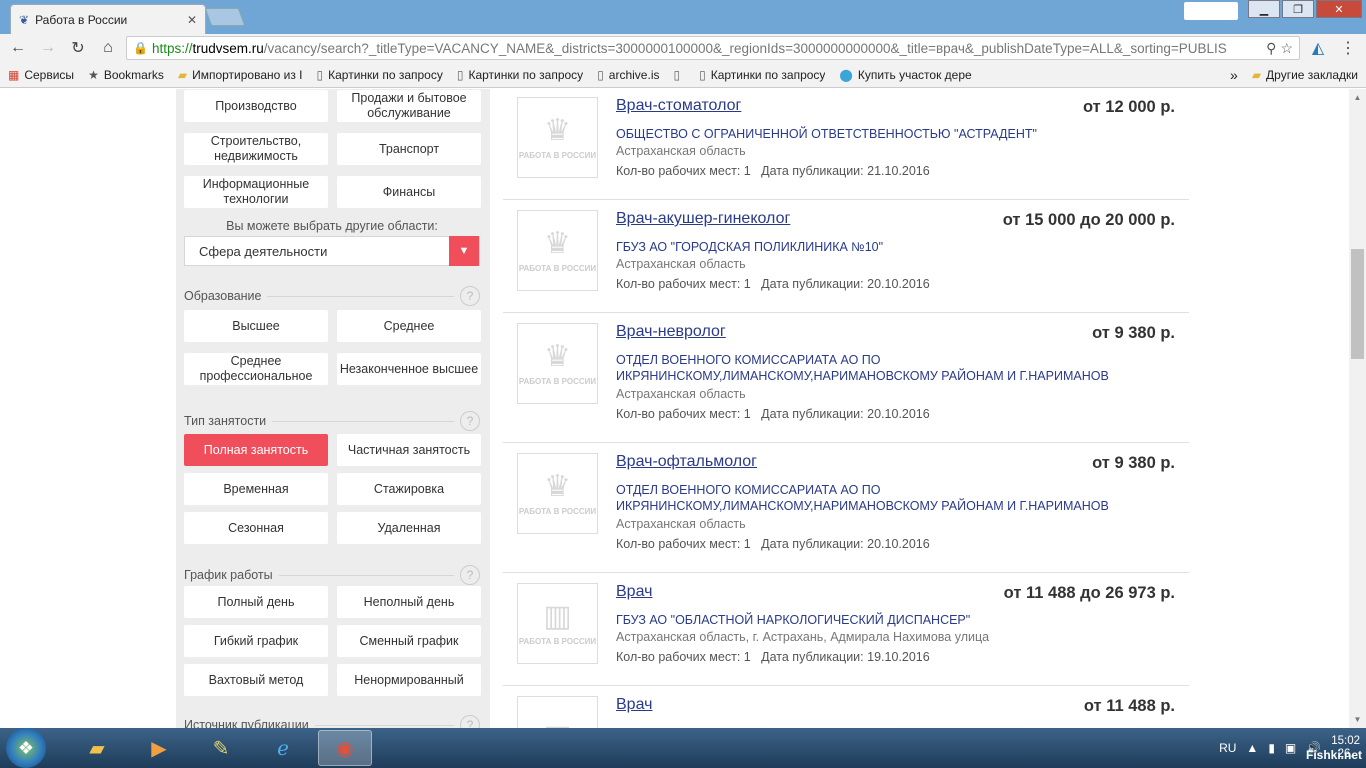 The image size is (1366, 768). I want to click on clock-time: 15:02, so click(1345, 741).